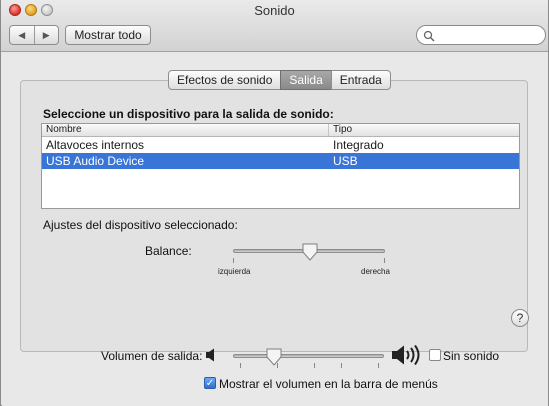  Describe the element at coordinates (360, 80) in the screenshot. I see `tab-input: Entrada` at that location.